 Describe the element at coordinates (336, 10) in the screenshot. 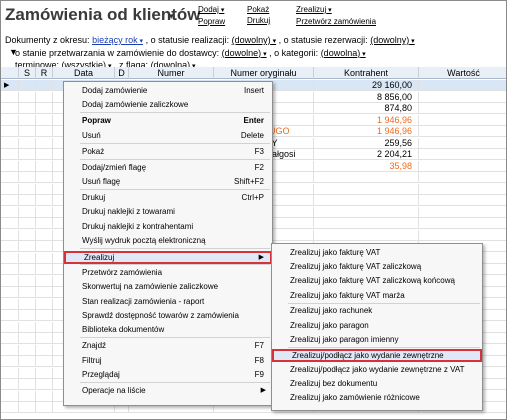

I see `realize-button: Zrealizuj` at that location.